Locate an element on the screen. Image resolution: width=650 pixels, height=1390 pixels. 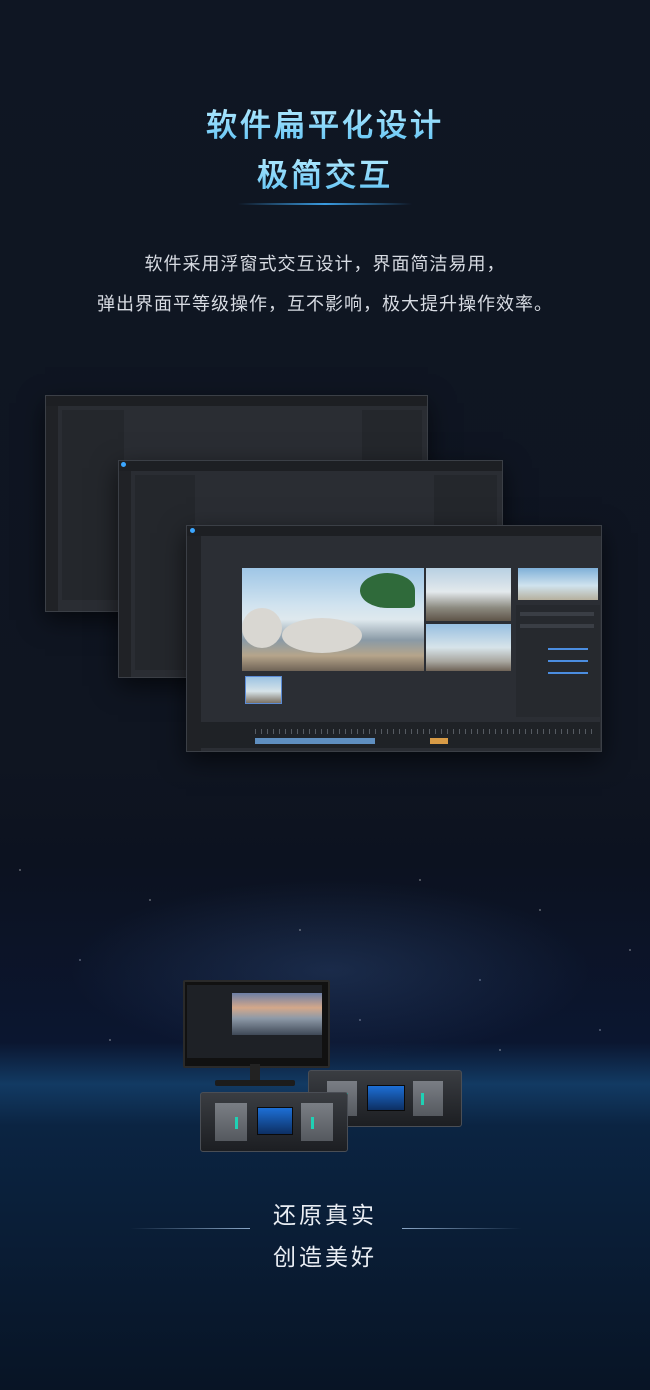
server-icon is located at coordinates (274, 1122).